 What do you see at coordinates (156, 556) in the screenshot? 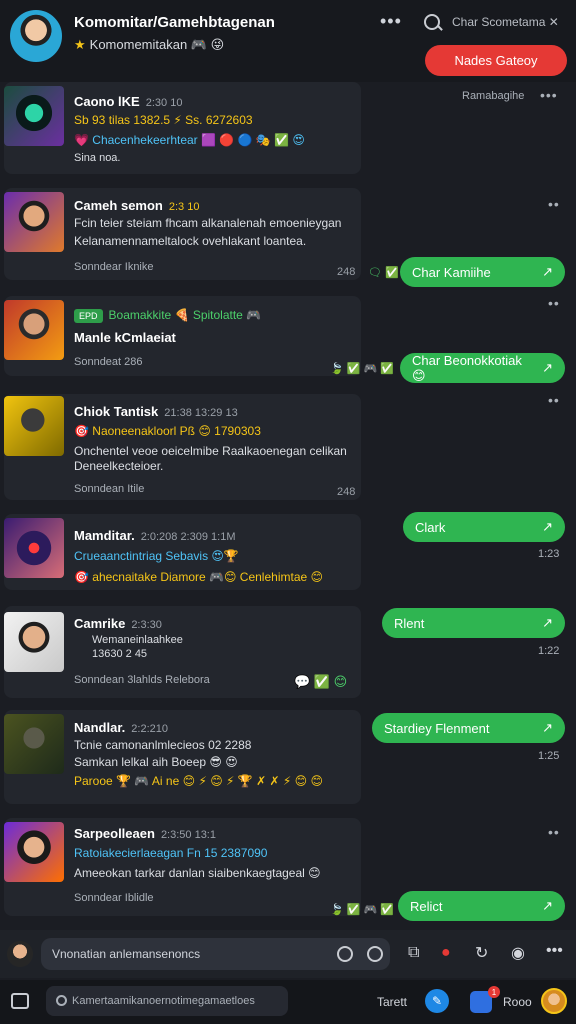
I see `message-line: Crueaanctintriag Sebavis 😍🏆` at bounding box center [156, 556].